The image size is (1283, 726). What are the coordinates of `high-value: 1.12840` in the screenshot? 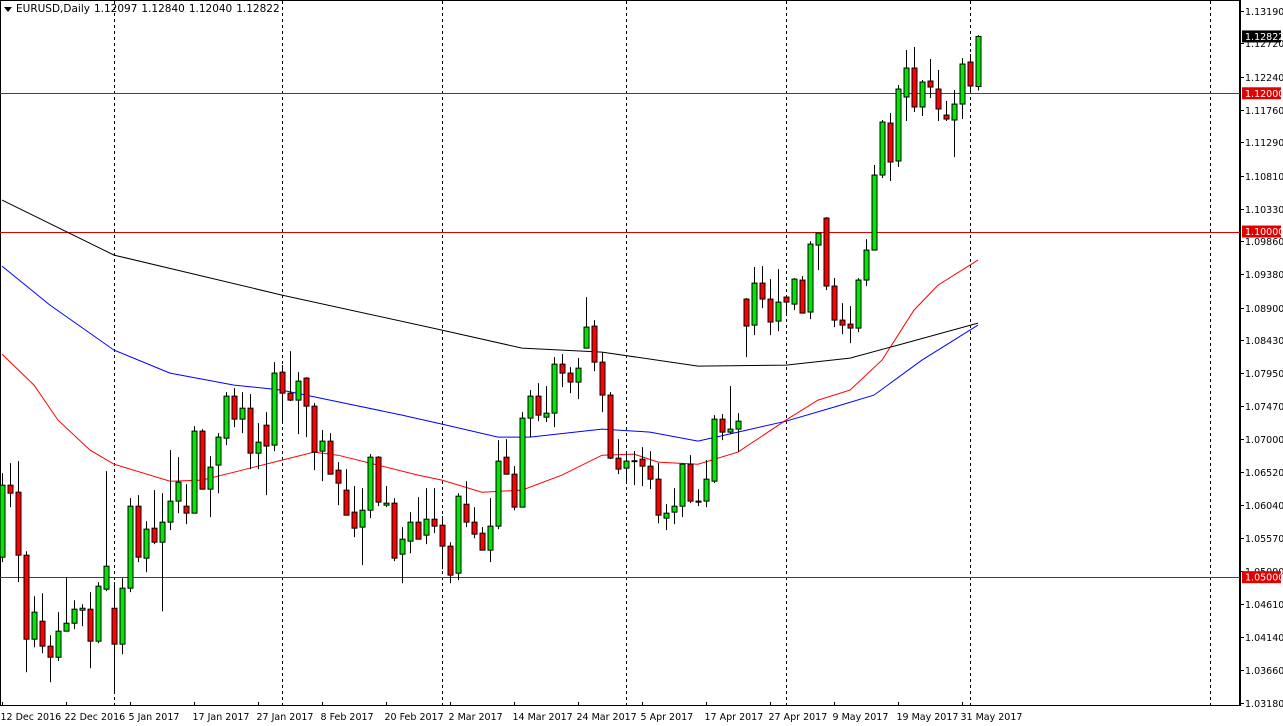 It's located at (163, 9).